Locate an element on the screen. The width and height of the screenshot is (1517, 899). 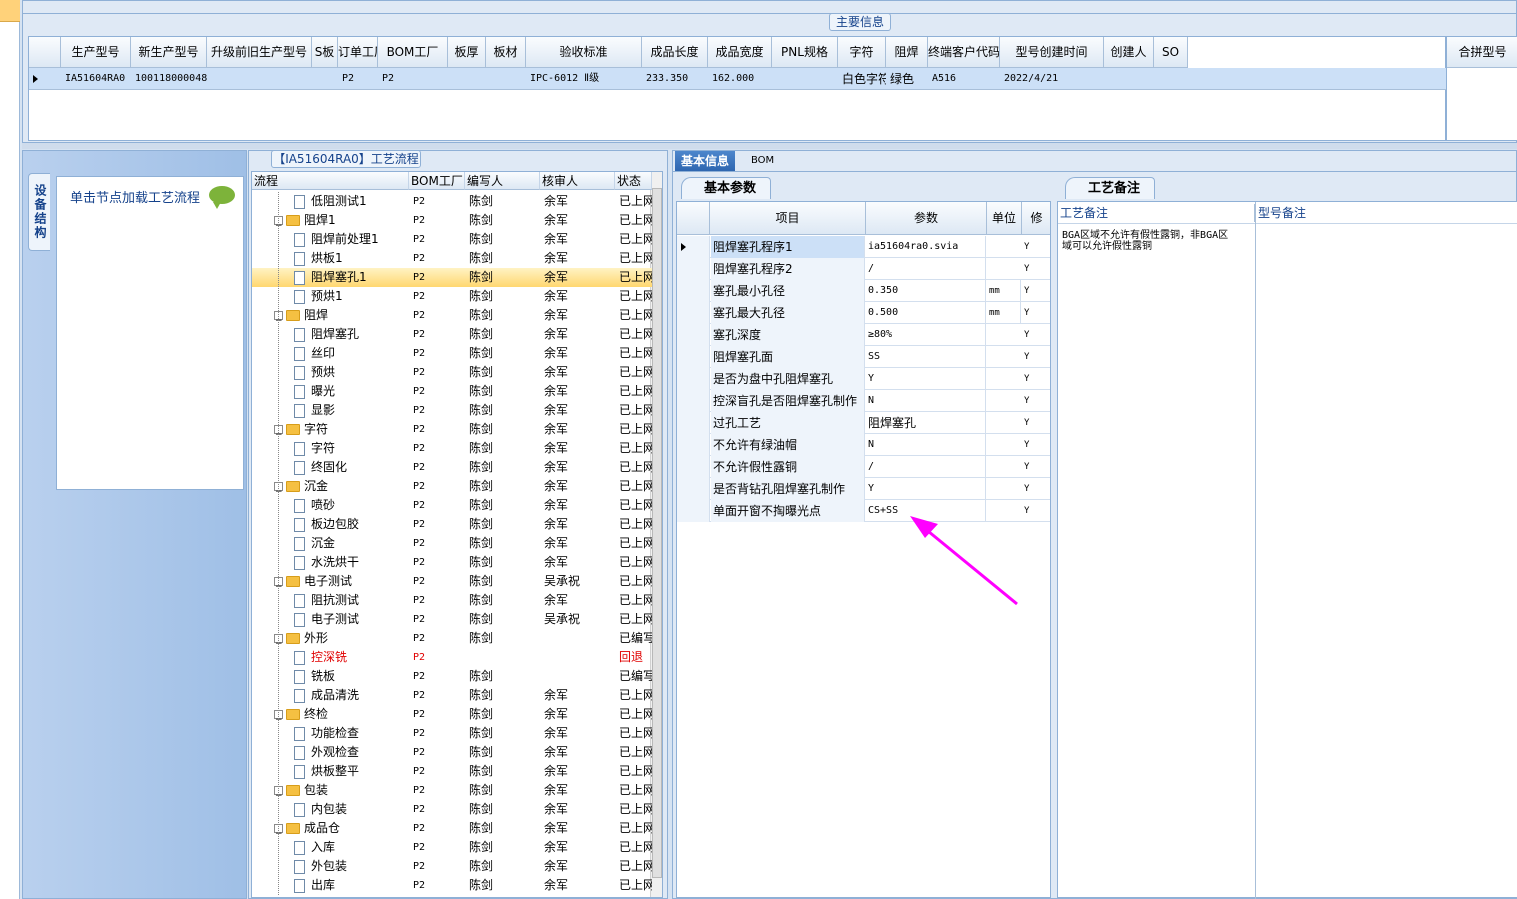
tree-row: 阻抗测试 P2 陈剑 余军 已上网 is located at coordinates (452, 600).